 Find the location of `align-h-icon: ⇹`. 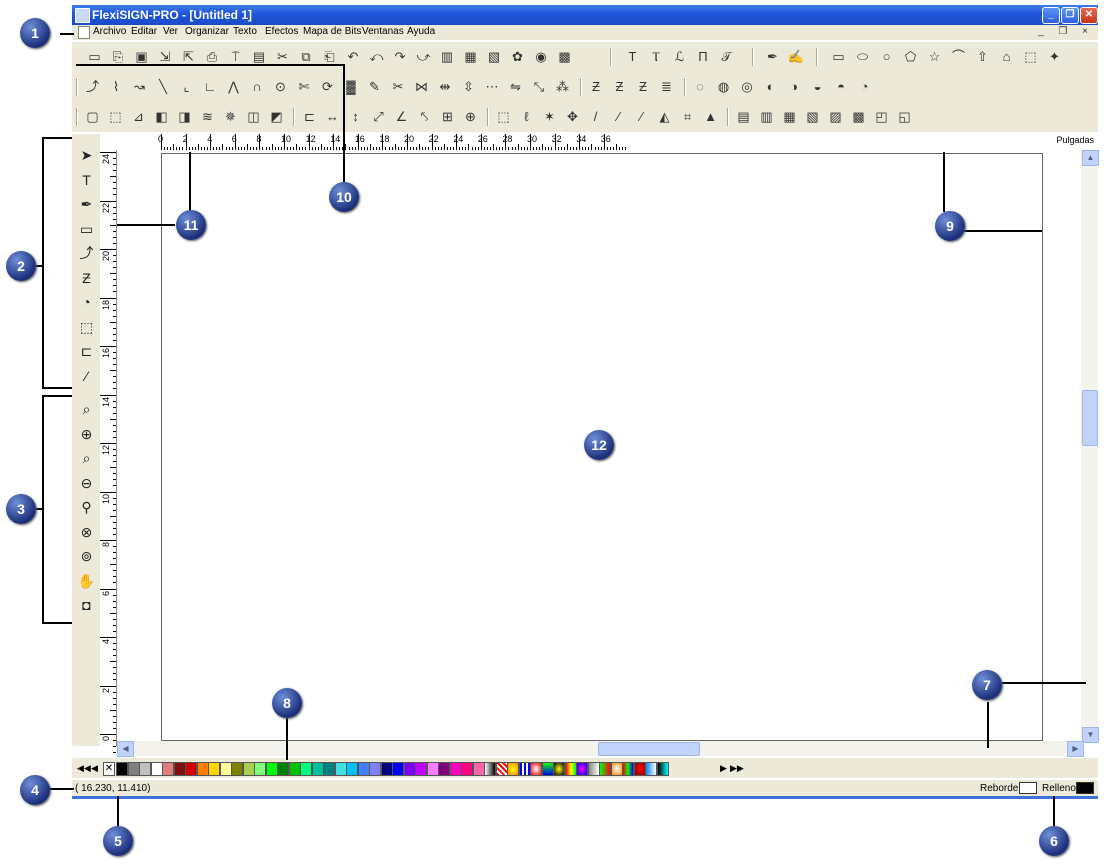

align-h-icon: ⇹ is located at coordinates (445, 86).